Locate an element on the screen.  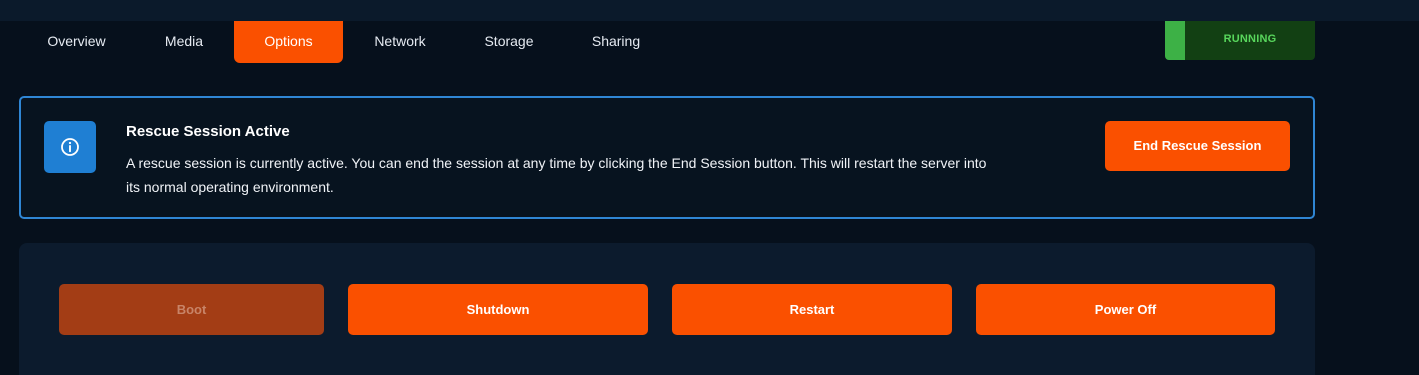
status-badge: RUNNING is located at coordinates (1240, 40).